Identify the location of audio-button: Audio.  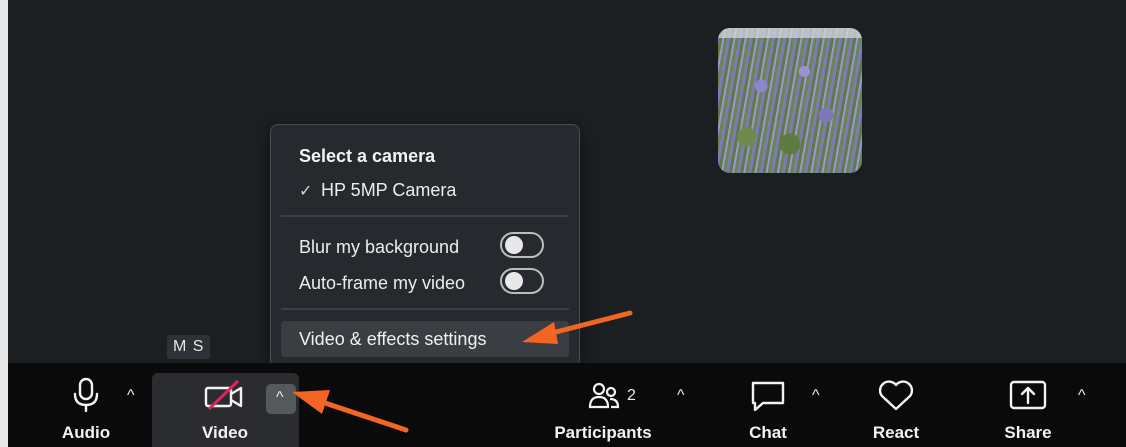
(86, 405).